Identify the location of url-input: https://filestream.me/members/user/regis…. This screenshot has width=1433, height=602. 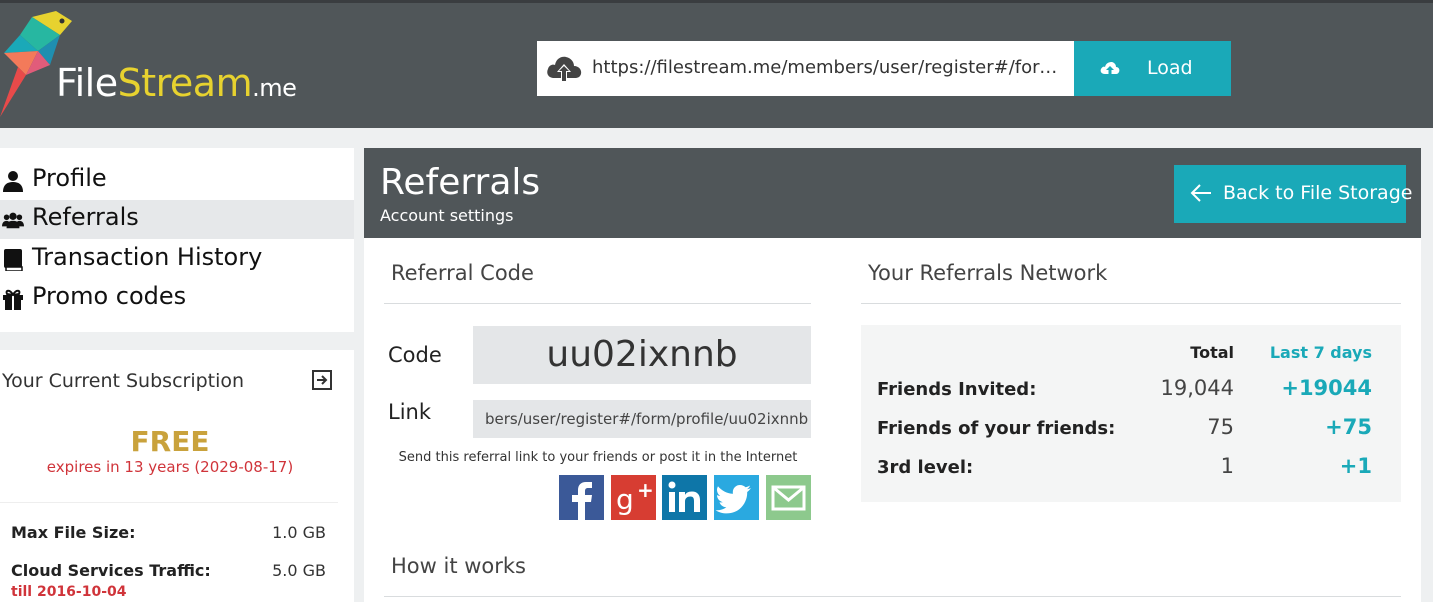
(827, 67).